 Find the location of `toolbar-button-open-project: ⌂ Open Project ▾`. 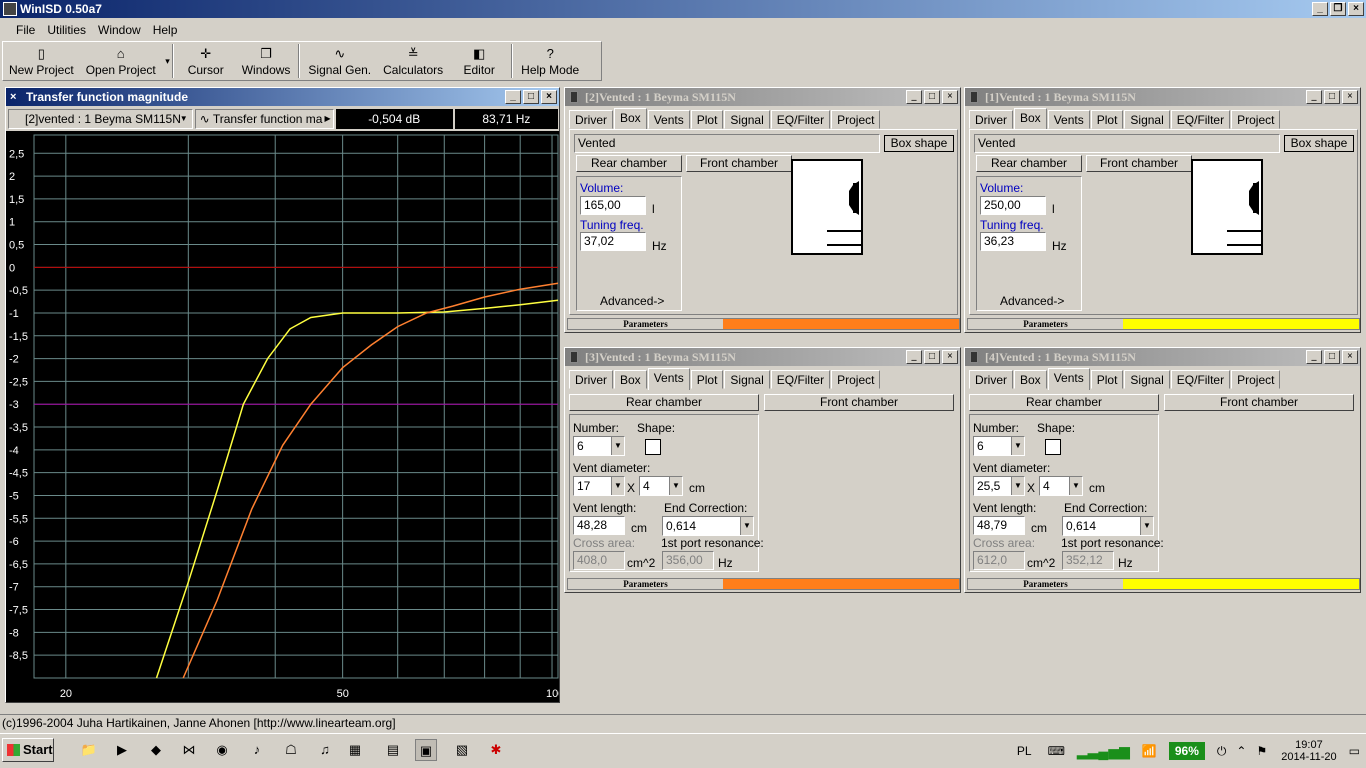

toolbar-button-open-project: ⌂ Open Project ▾ is located at coordinates (125, 61).